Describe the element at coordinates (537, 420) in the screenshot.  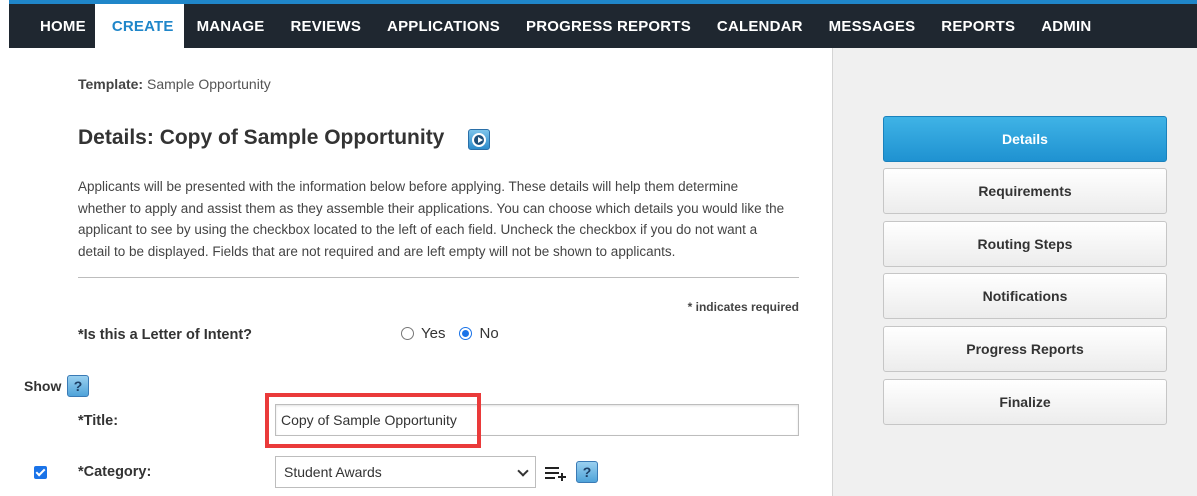
I see `title-input` at that location.